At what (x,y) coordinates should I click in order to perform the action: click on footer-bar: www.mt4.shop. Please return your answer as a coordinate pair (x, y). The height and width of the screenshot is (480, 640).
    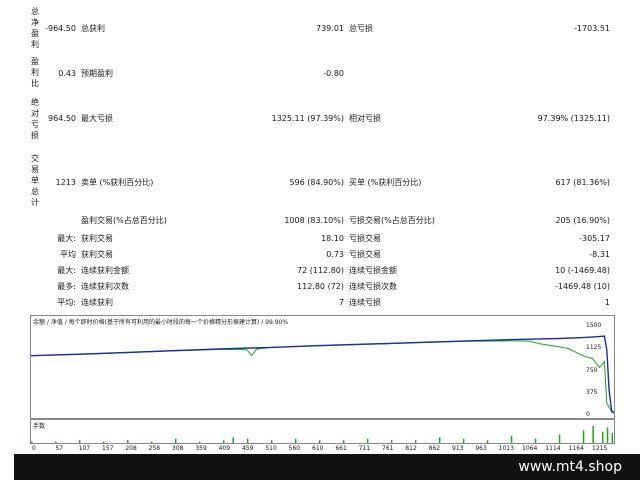
    Looking at the image, I should click on (327, 467).